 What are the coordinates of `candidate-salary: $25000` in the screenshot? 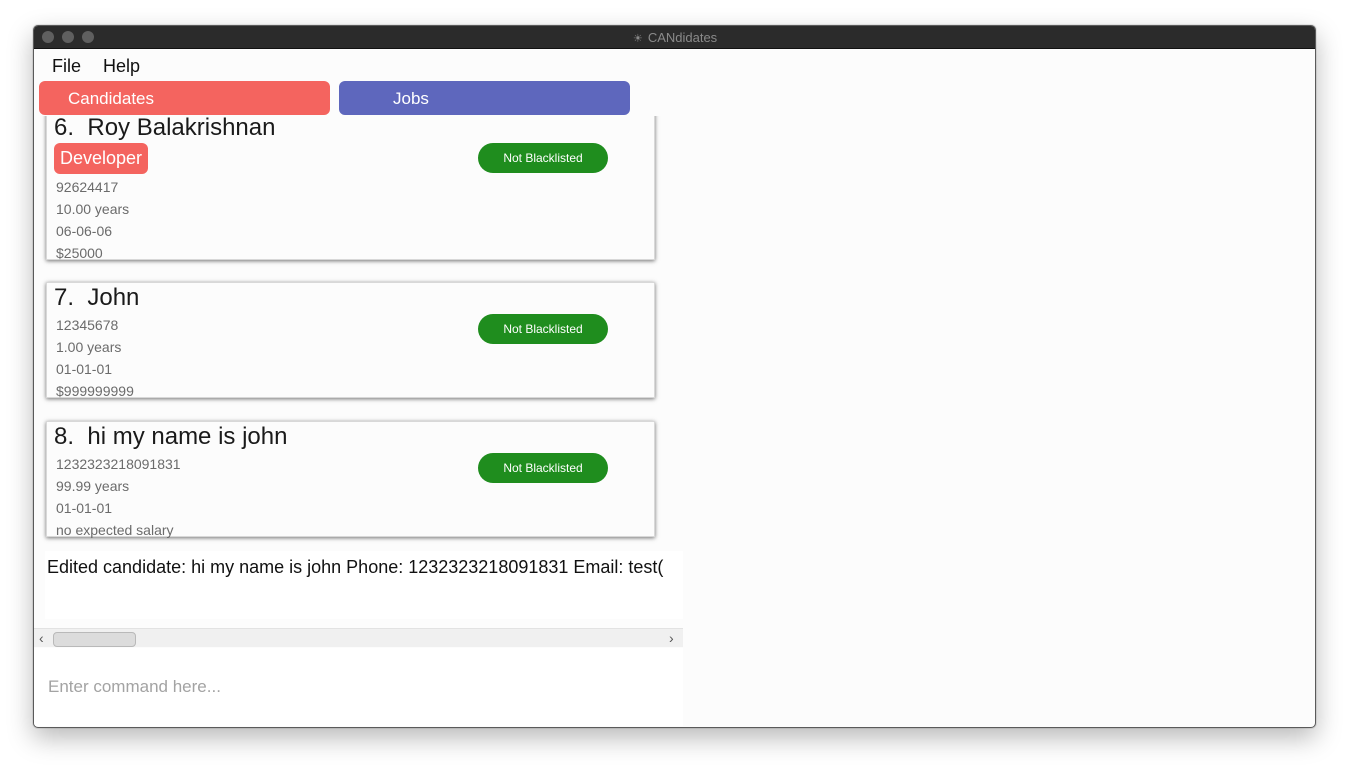 It's located at (79, 253).